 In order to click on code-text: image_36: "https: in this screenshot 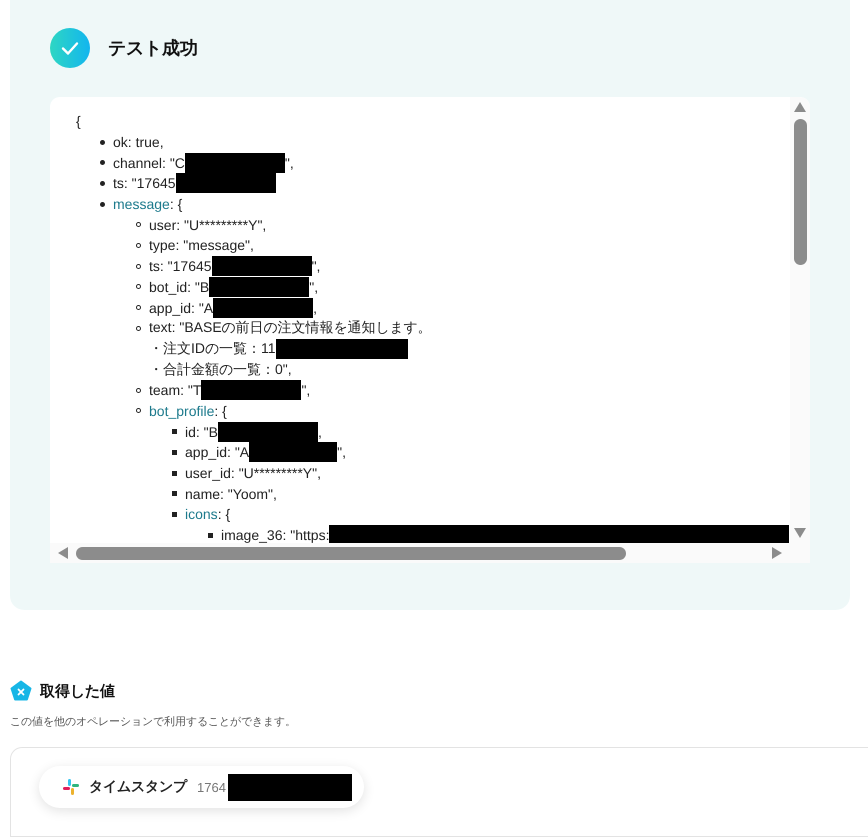, I will do `click(275, 535)`.